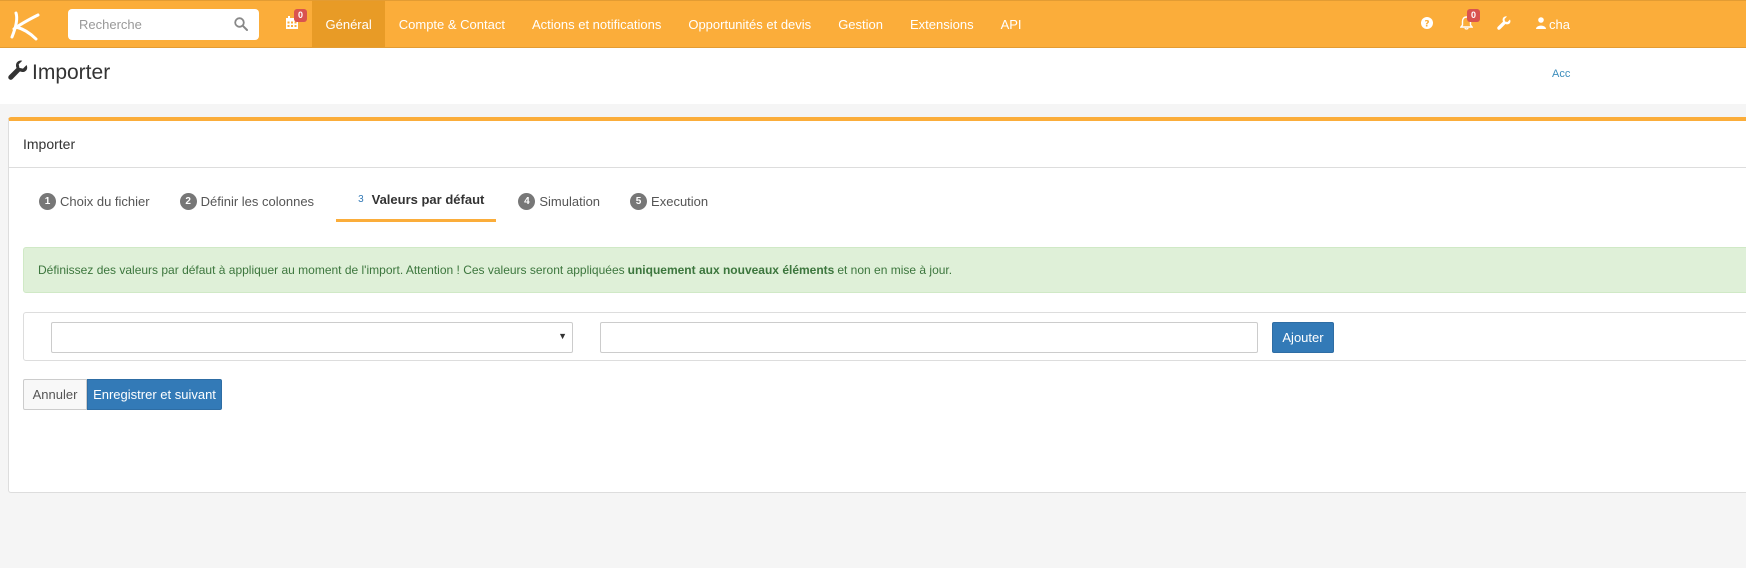 The height and width of the screenshot is (568, 1746). I want to click on calendar-badge: 0, so click(301, 15).